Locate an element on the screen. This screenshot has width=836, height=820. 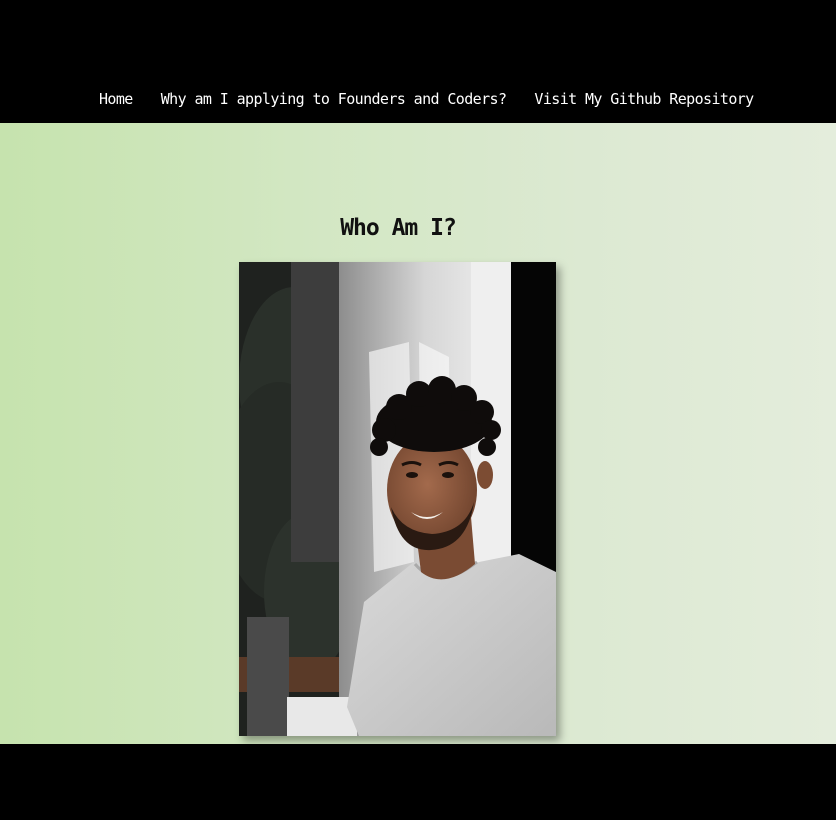
nav-link-home: Home is located at coordinates (116, 99).